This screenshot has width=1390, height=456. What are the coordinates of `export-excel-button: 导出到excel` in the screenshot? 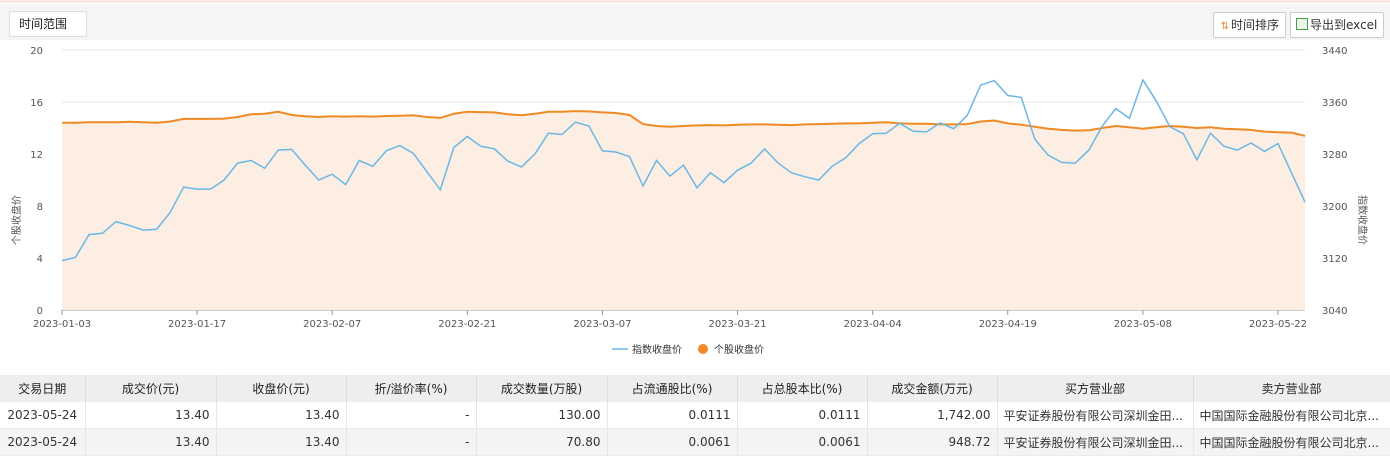 It's located at (1337, 25).